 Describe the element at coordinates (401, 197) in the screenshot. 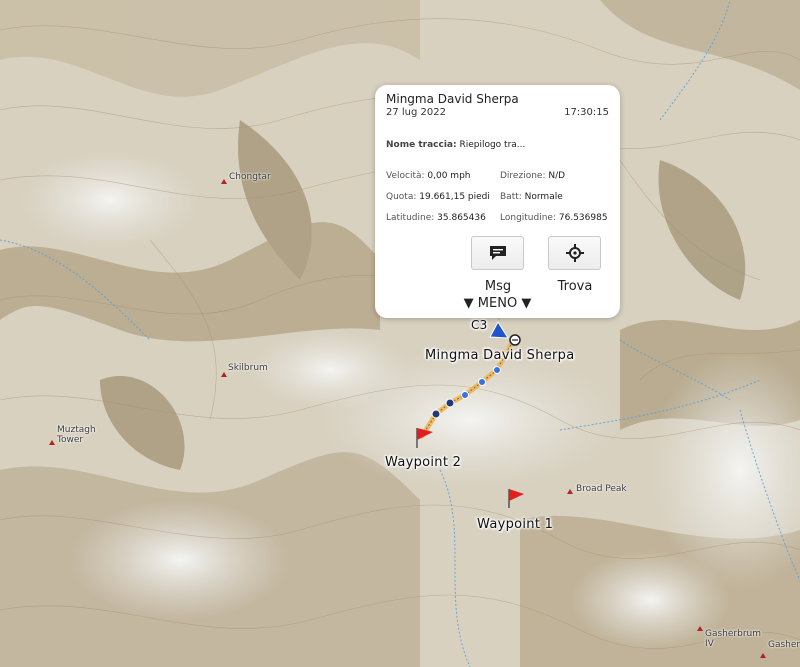

I see `altitude-key: Quota:` at that location.